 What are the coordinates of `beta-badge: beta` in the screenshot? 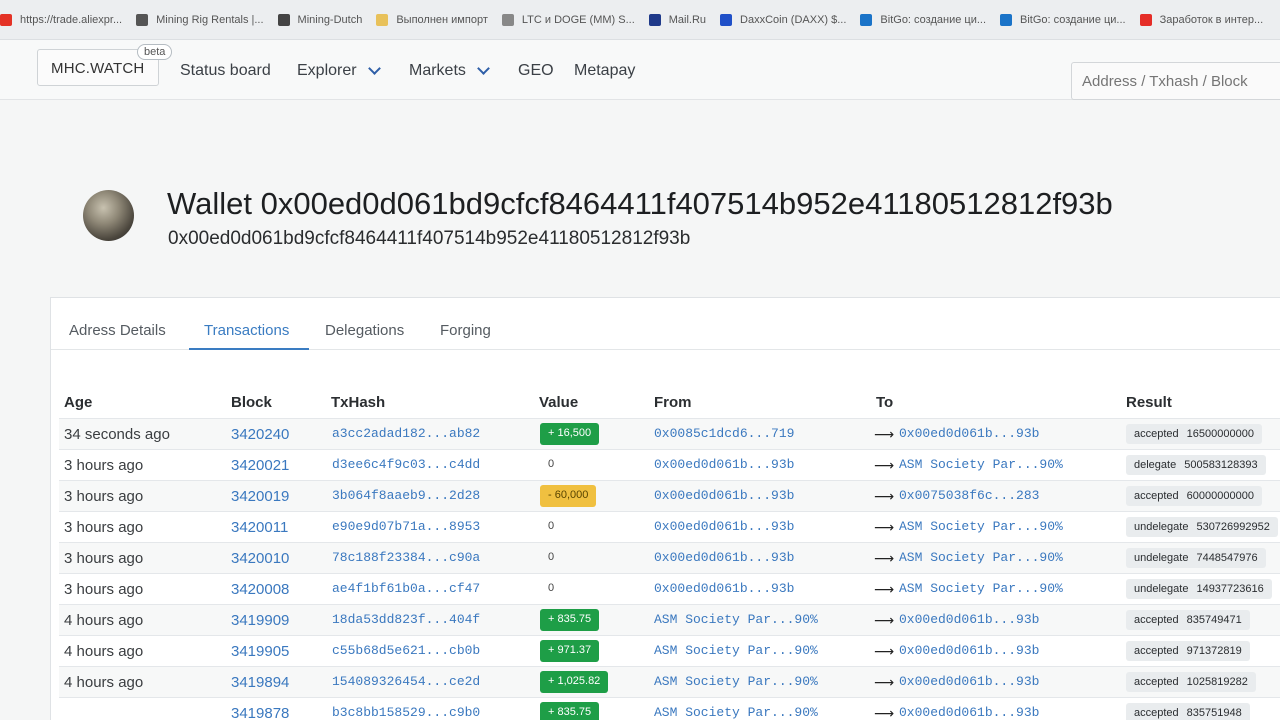 It's located at (155, 52).